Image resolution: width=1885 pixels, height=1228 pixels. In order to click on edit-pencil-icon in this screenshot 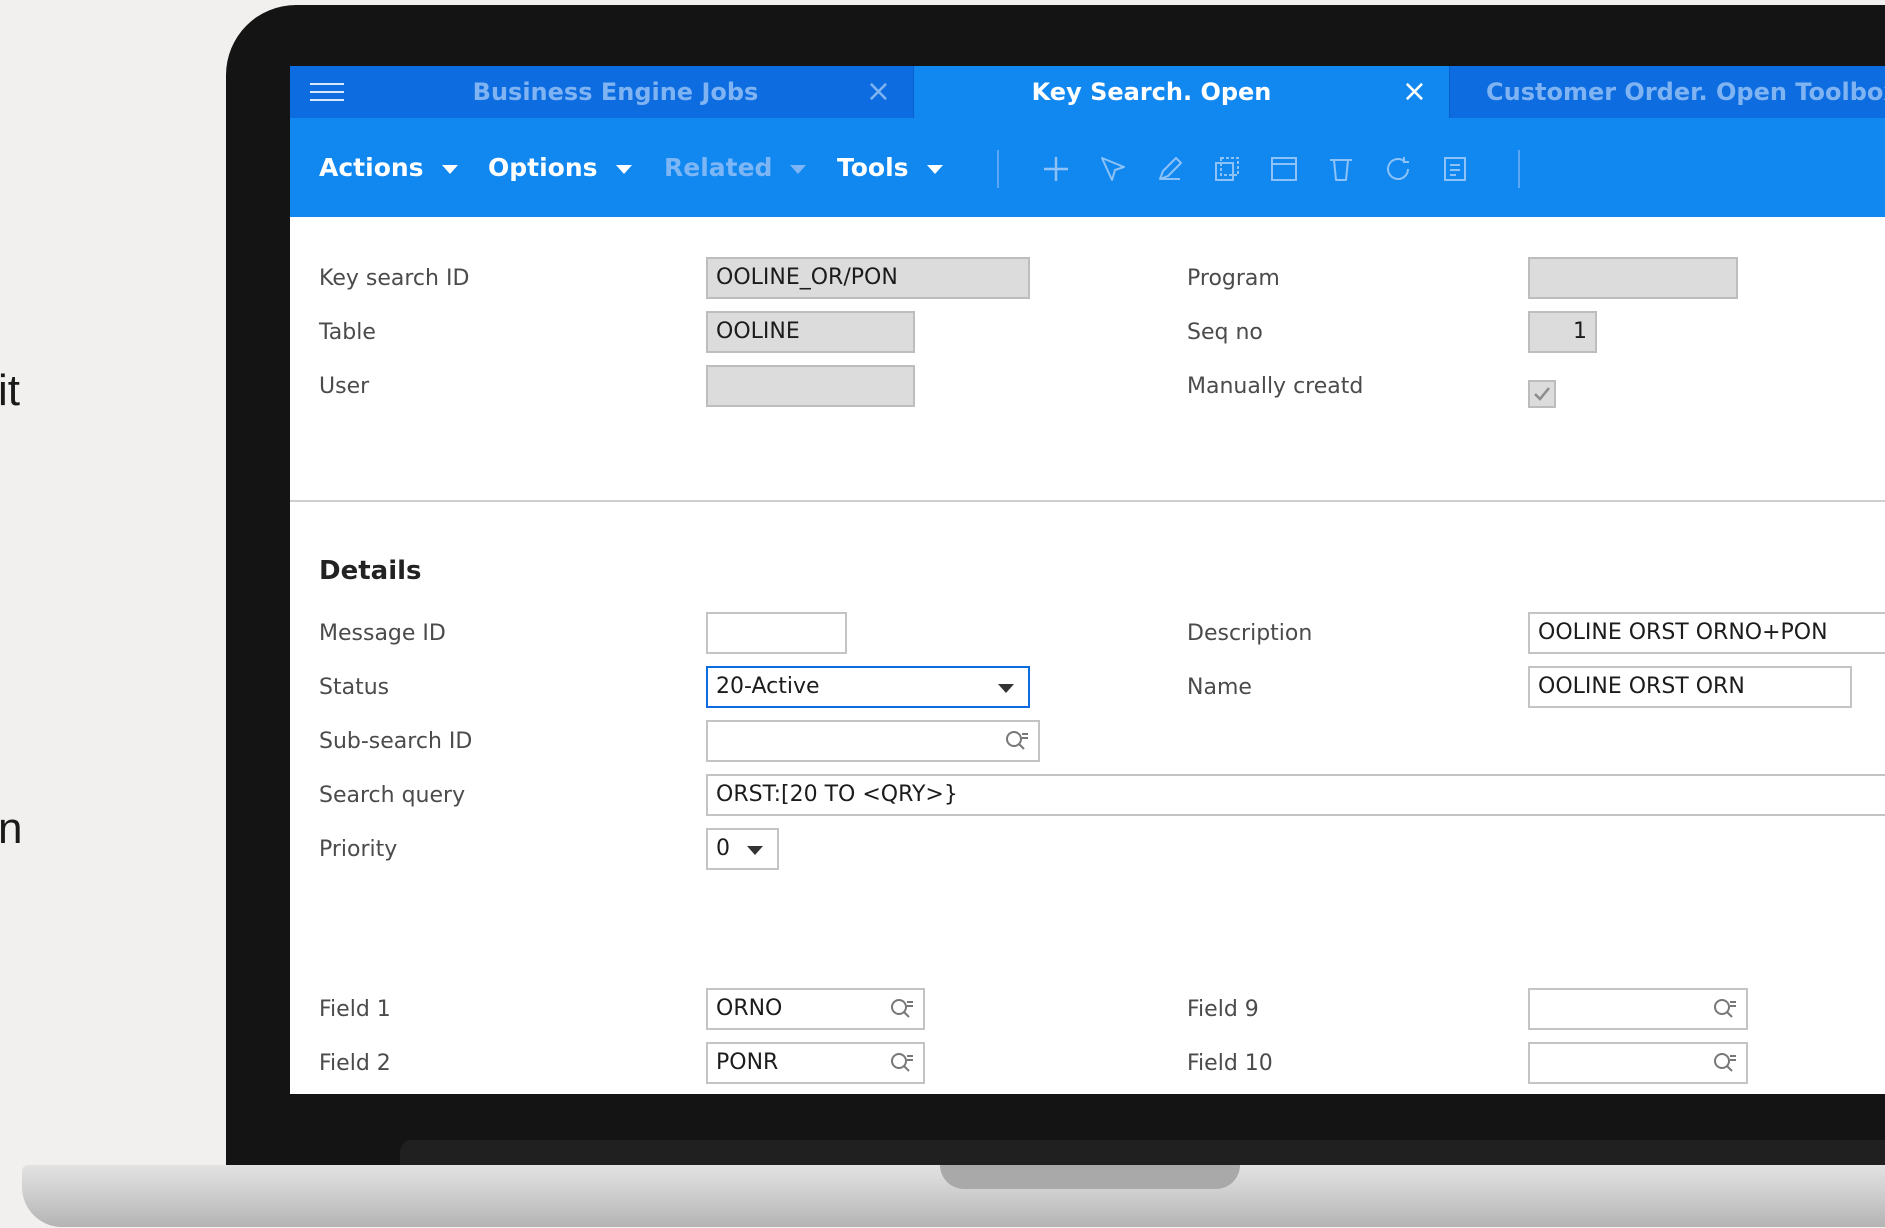, I will do `click(1170, 169)`.